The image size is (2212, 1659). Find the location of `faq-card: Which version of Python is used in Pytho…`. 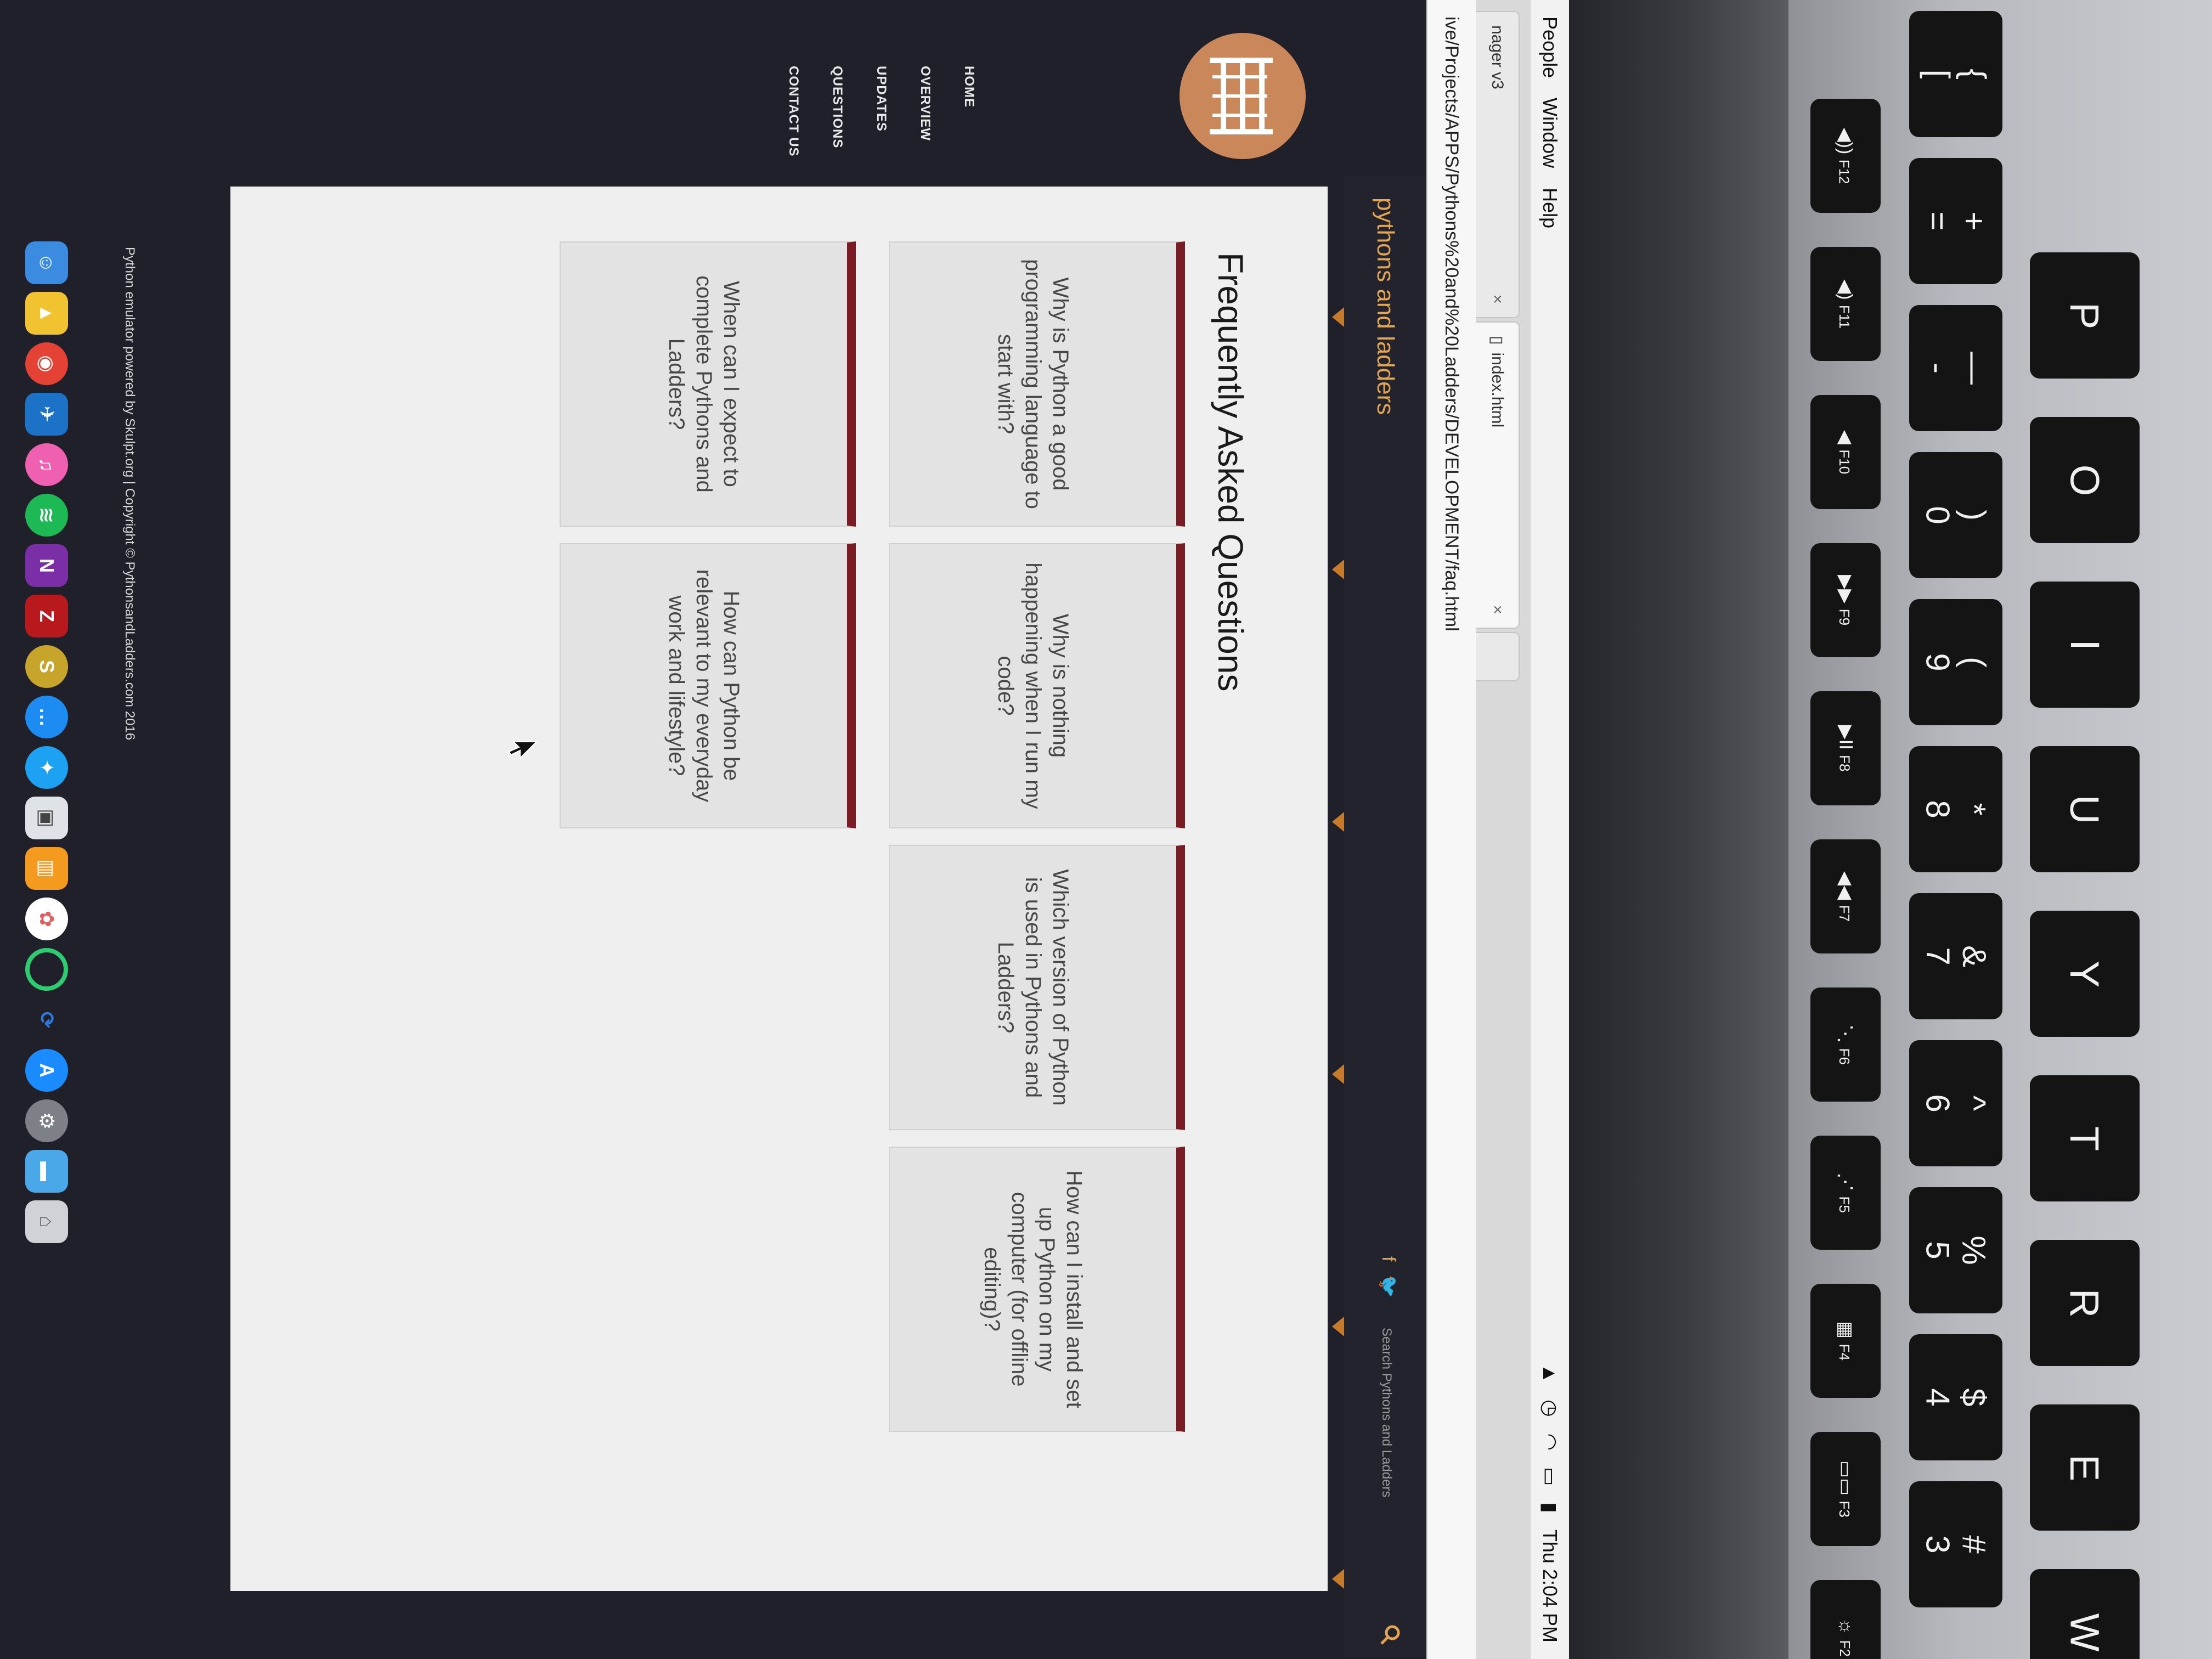

faq-card: Which version of Python is used in Pytho… is located at coordinates (1037, 988).